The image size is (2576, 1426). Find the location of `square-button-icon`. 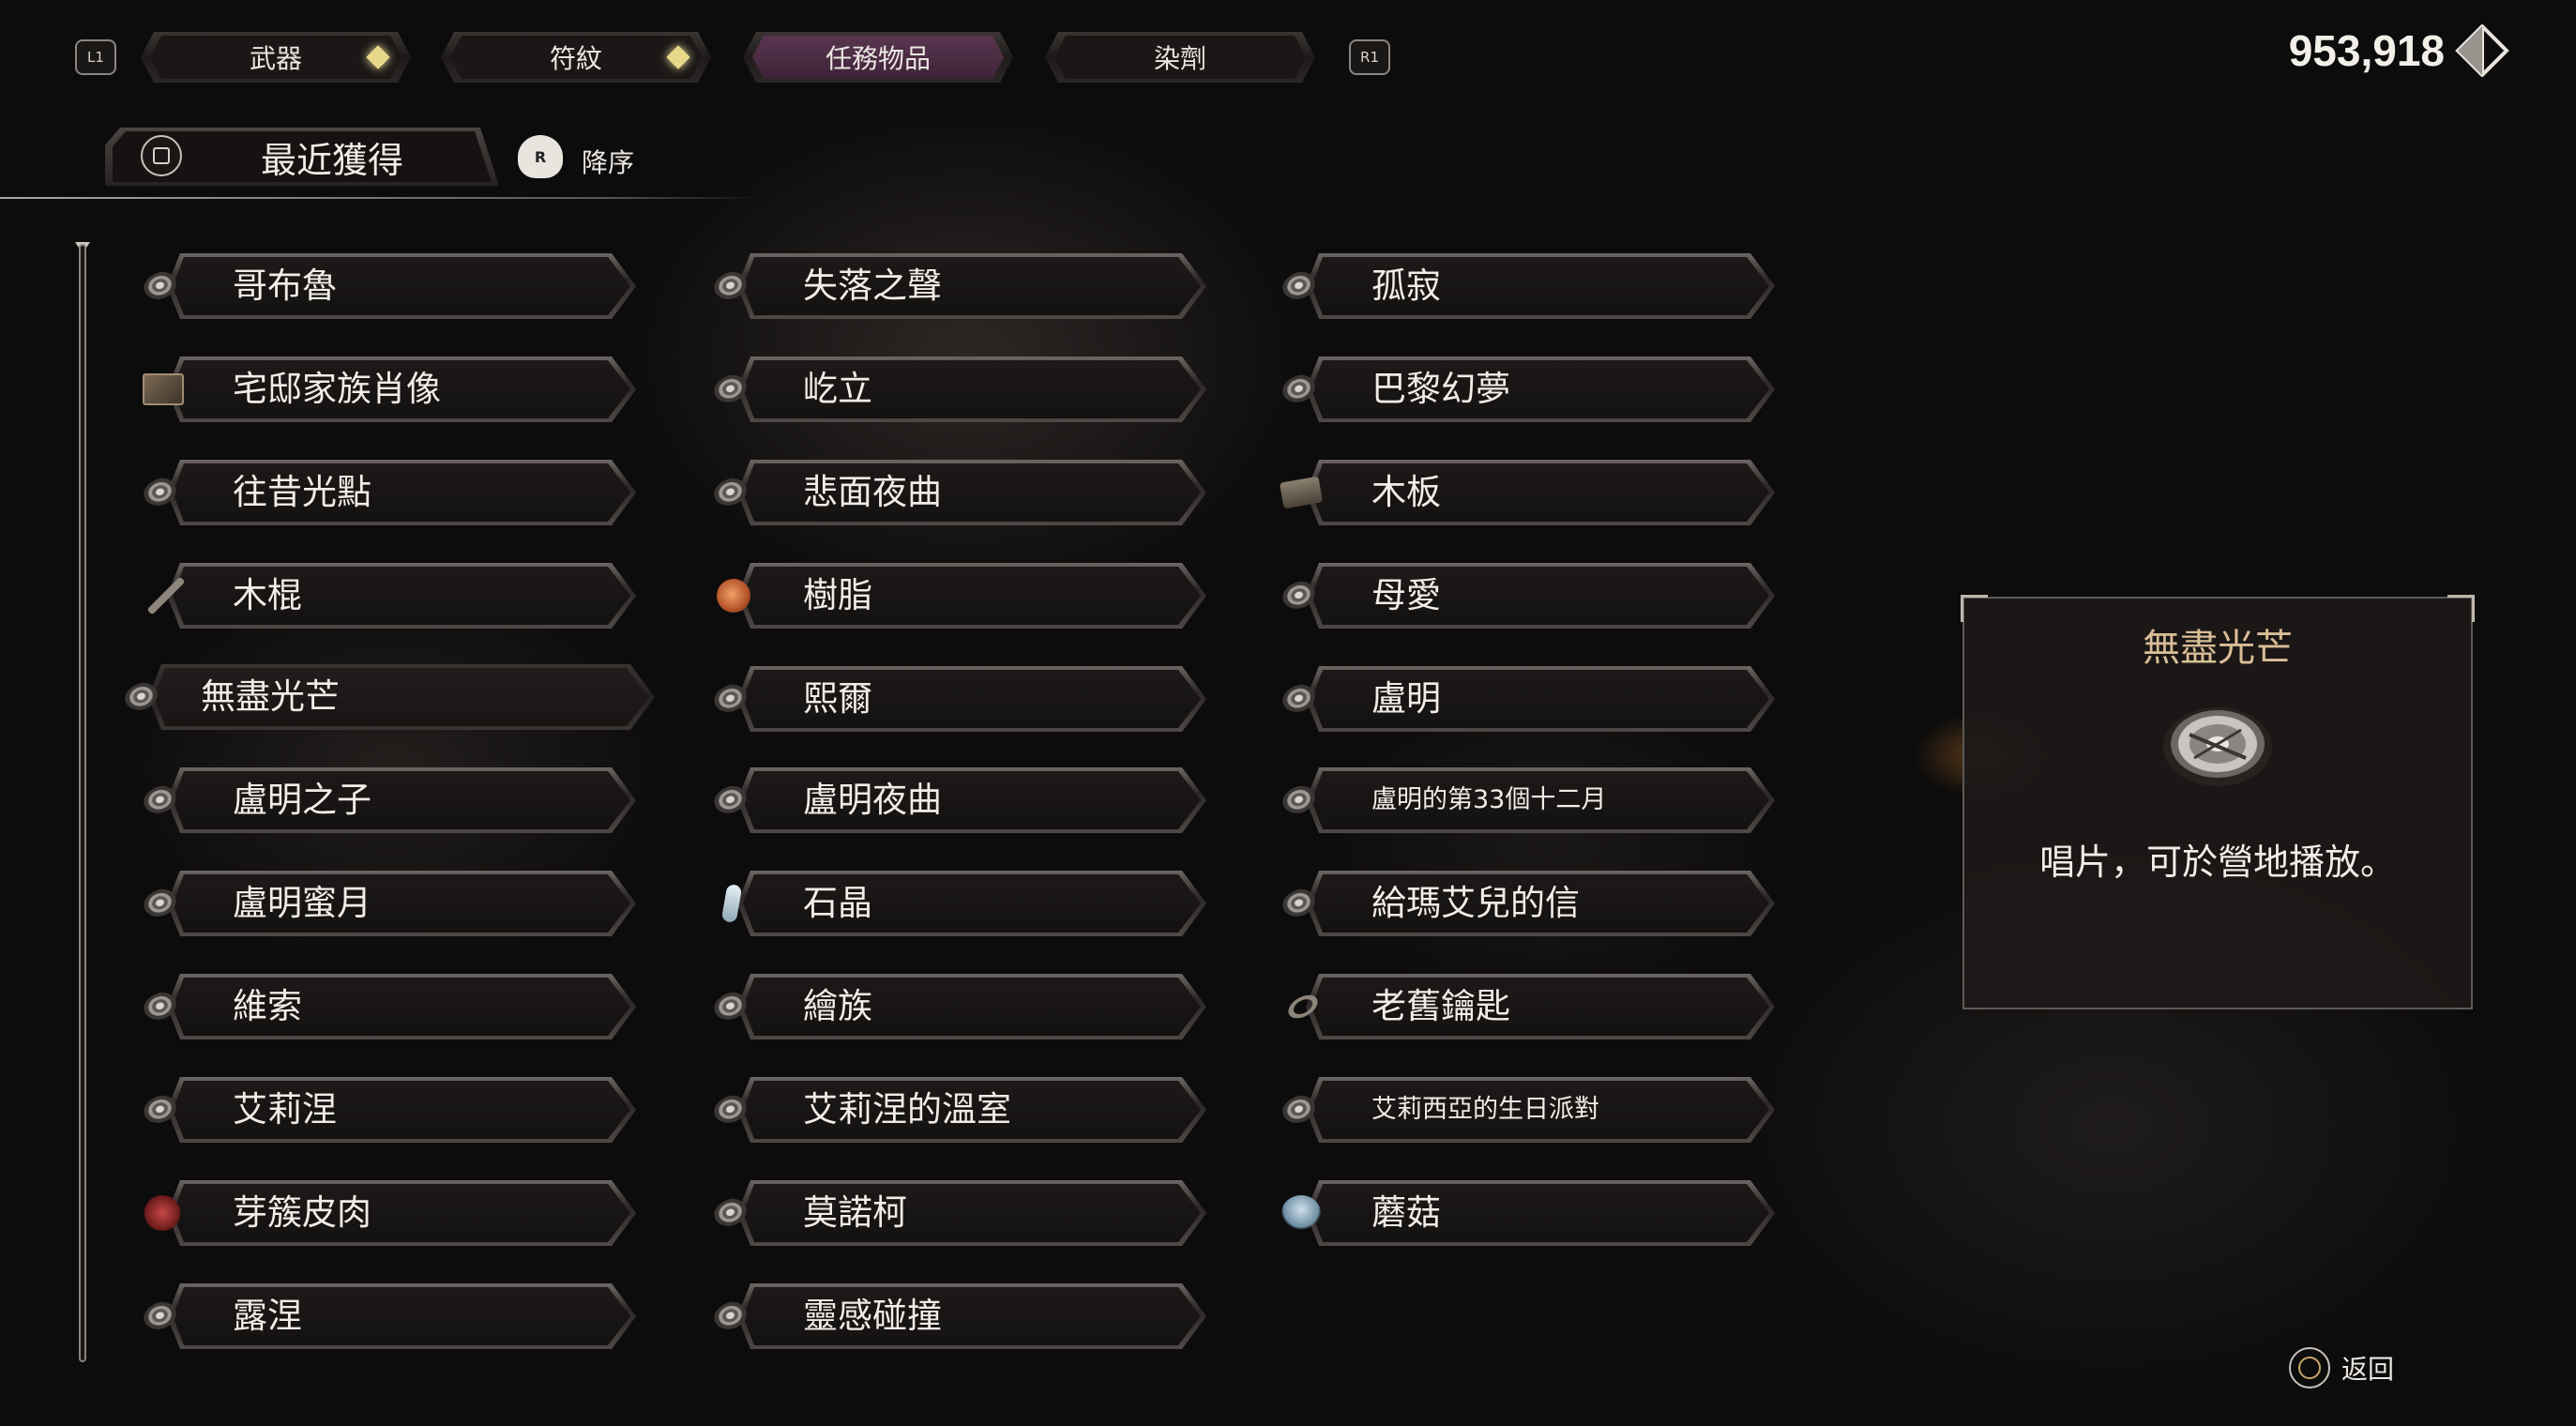

square-button-icon is located at coordinates (161, 155).